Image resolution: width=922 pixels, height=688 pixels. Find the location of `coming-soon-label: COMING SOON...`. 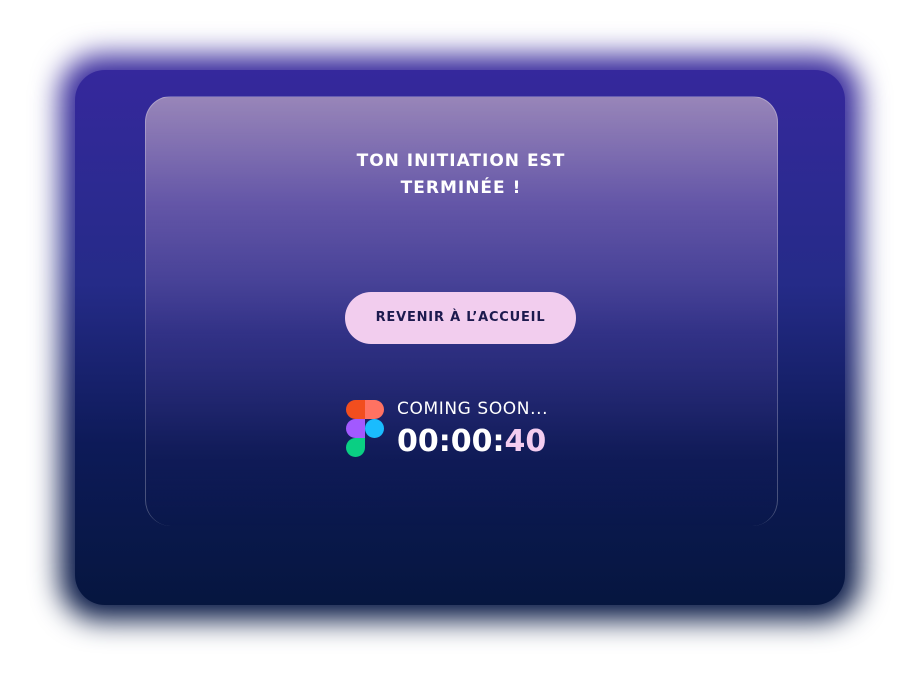

coming-soon-label: COMING SOON... is located at coordinates (473, 409).